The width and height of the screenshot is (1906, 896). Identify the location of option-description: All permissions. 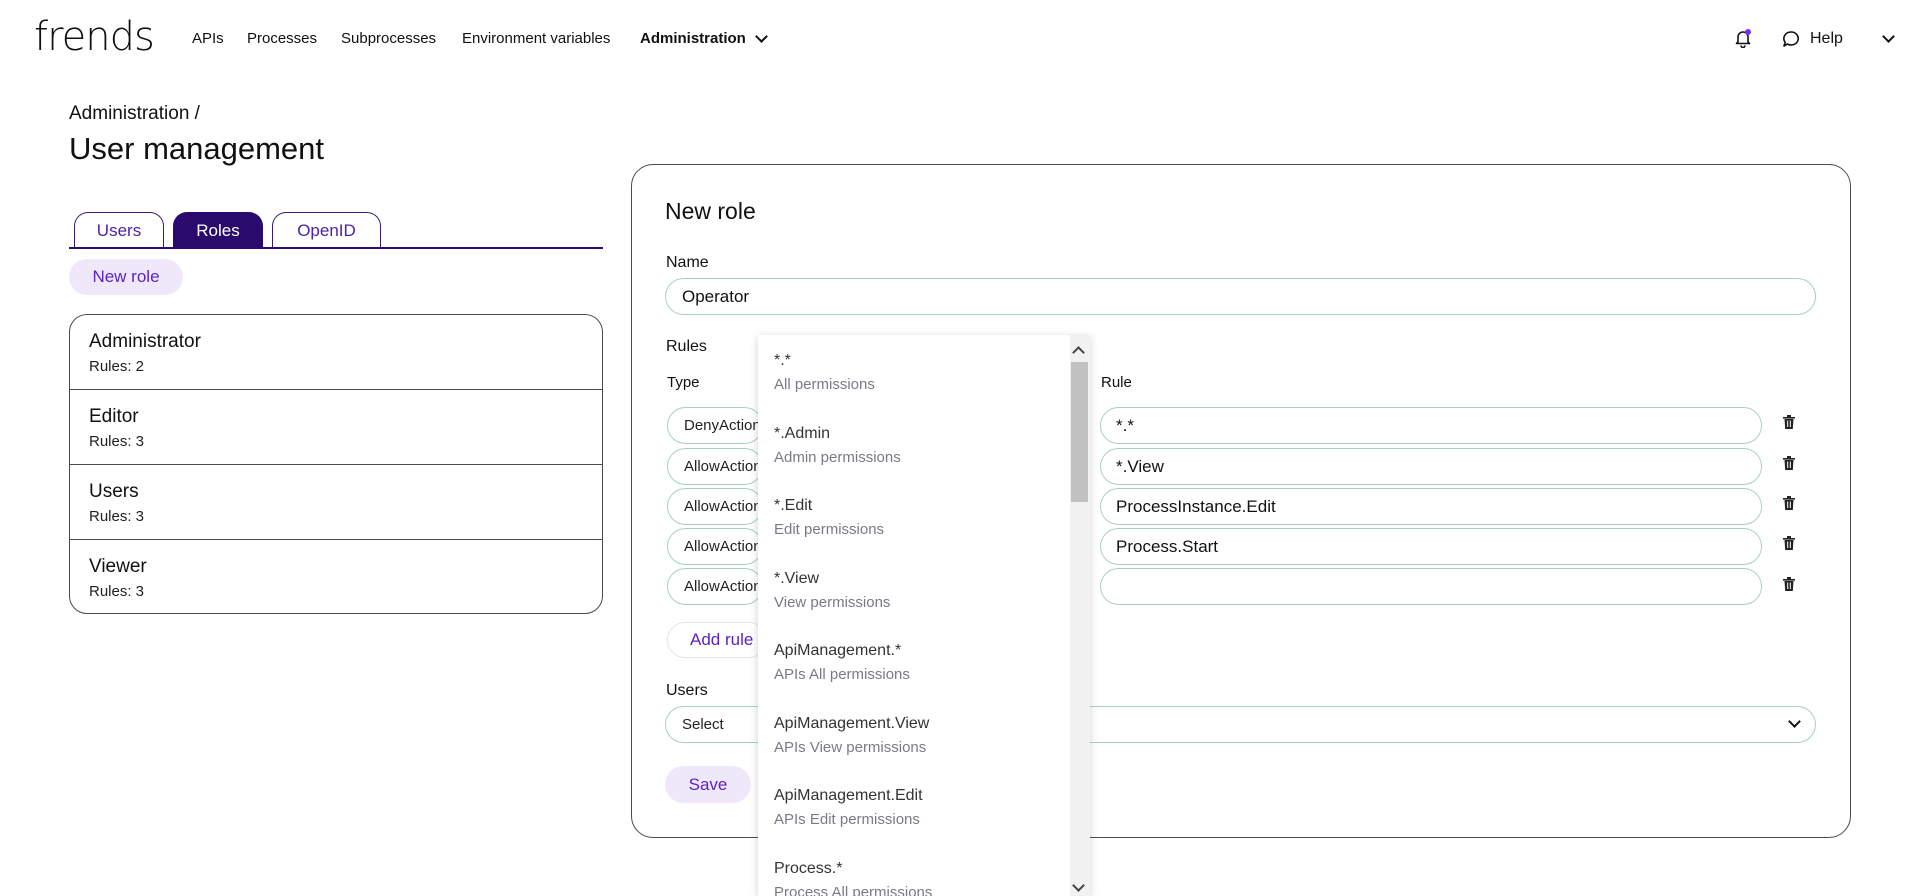
(824, 384).